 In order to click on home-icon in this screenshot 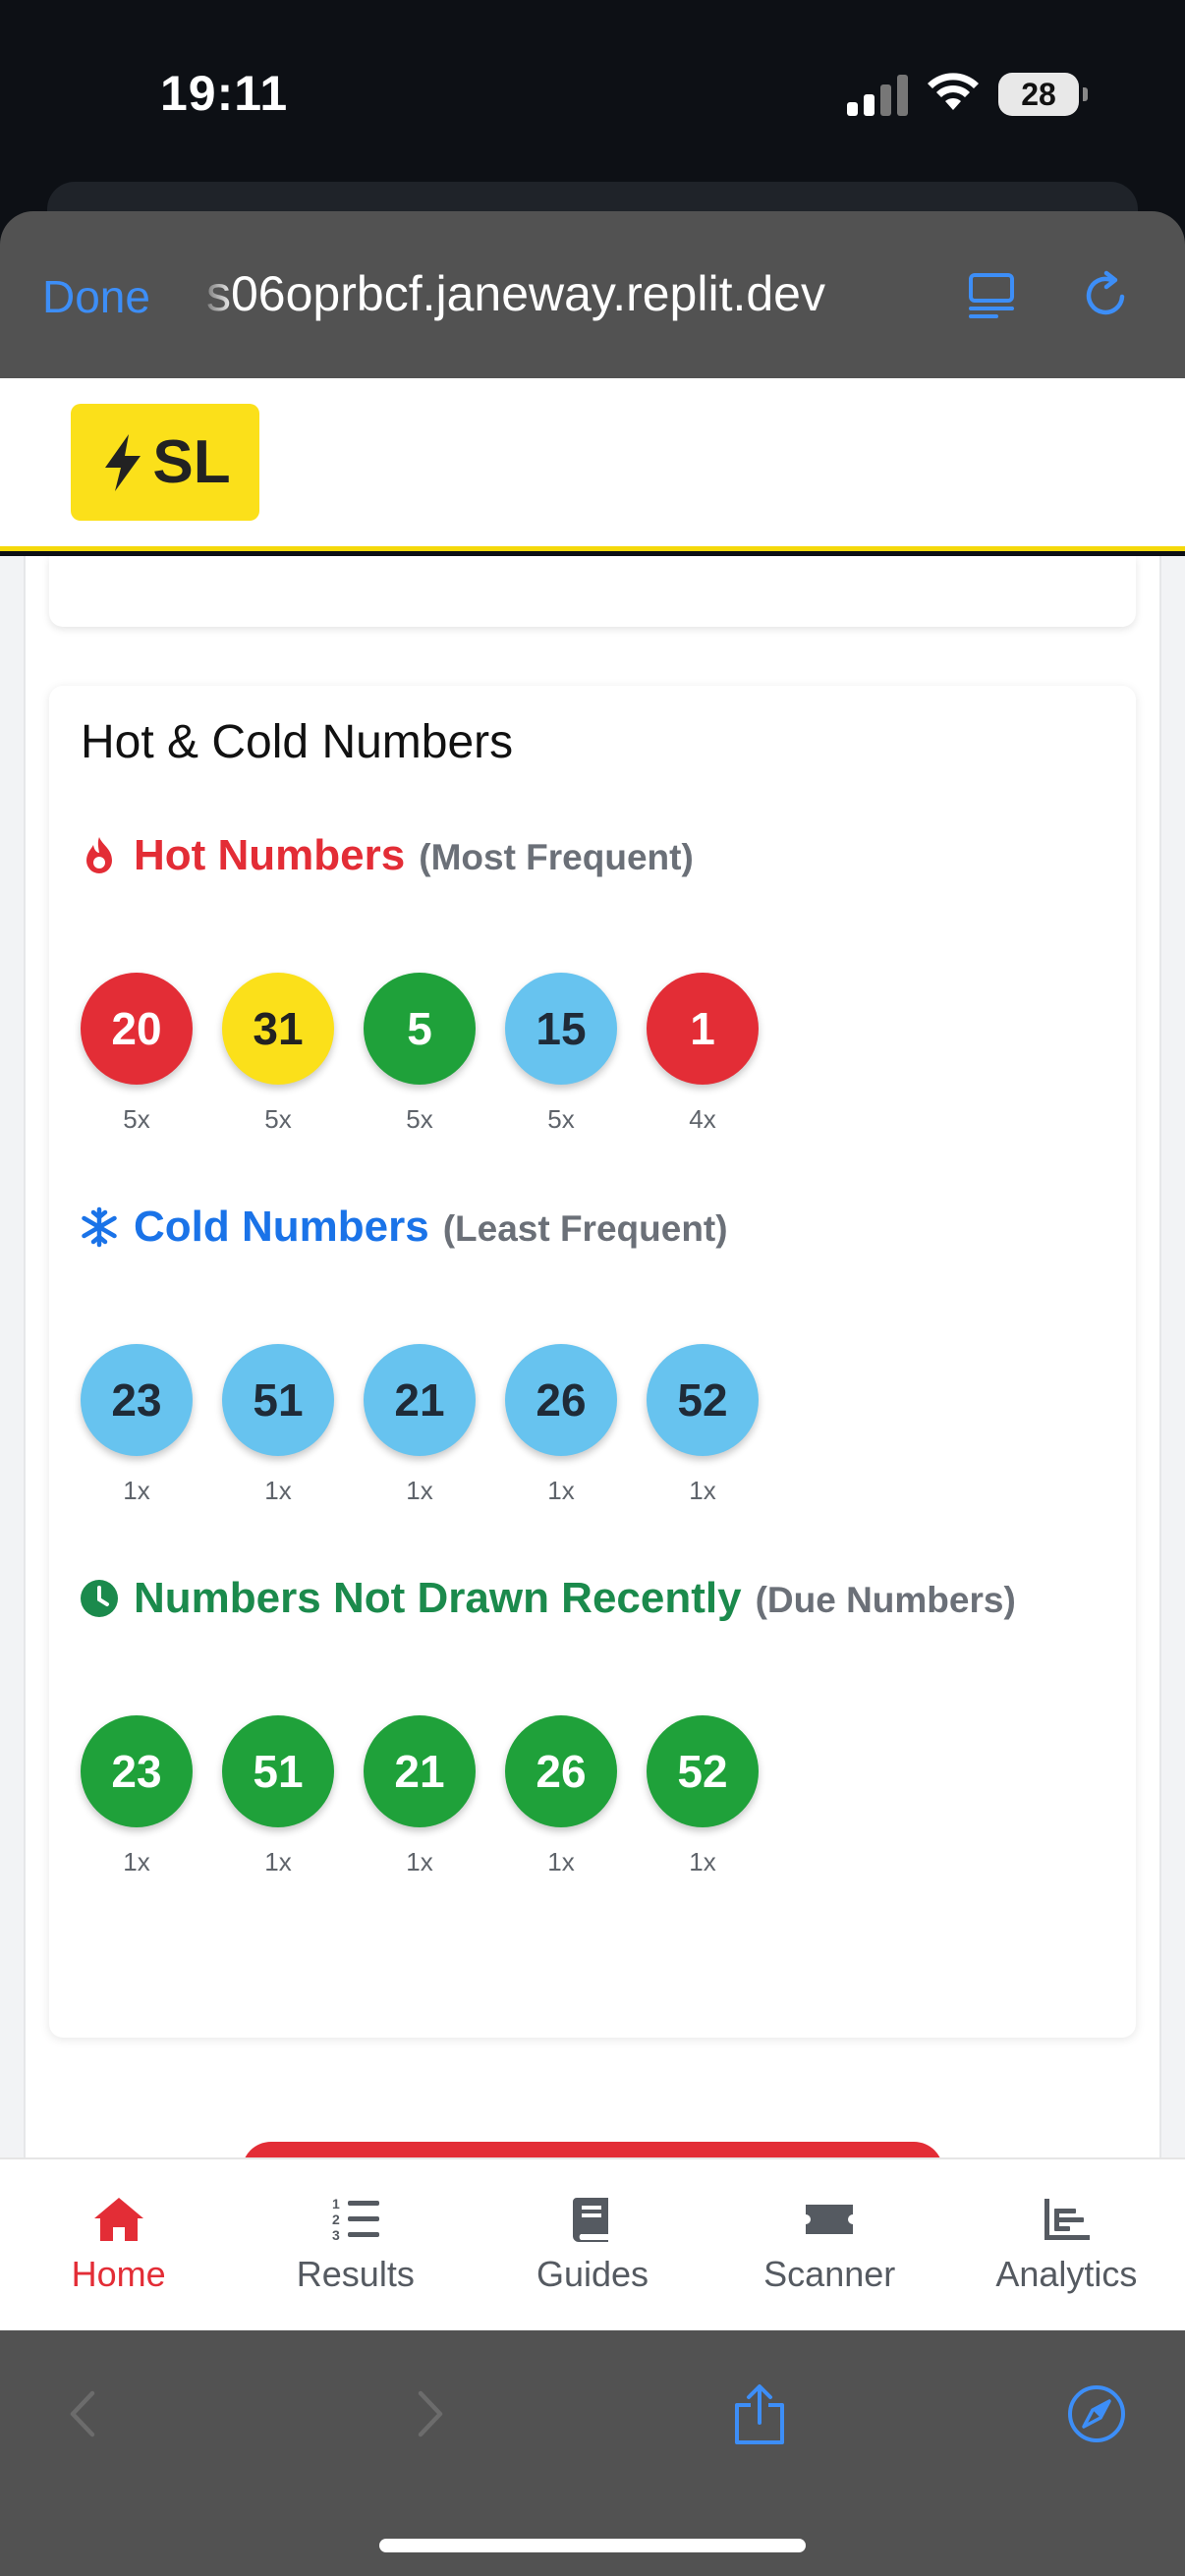, I will do `click(118, 2219)`.